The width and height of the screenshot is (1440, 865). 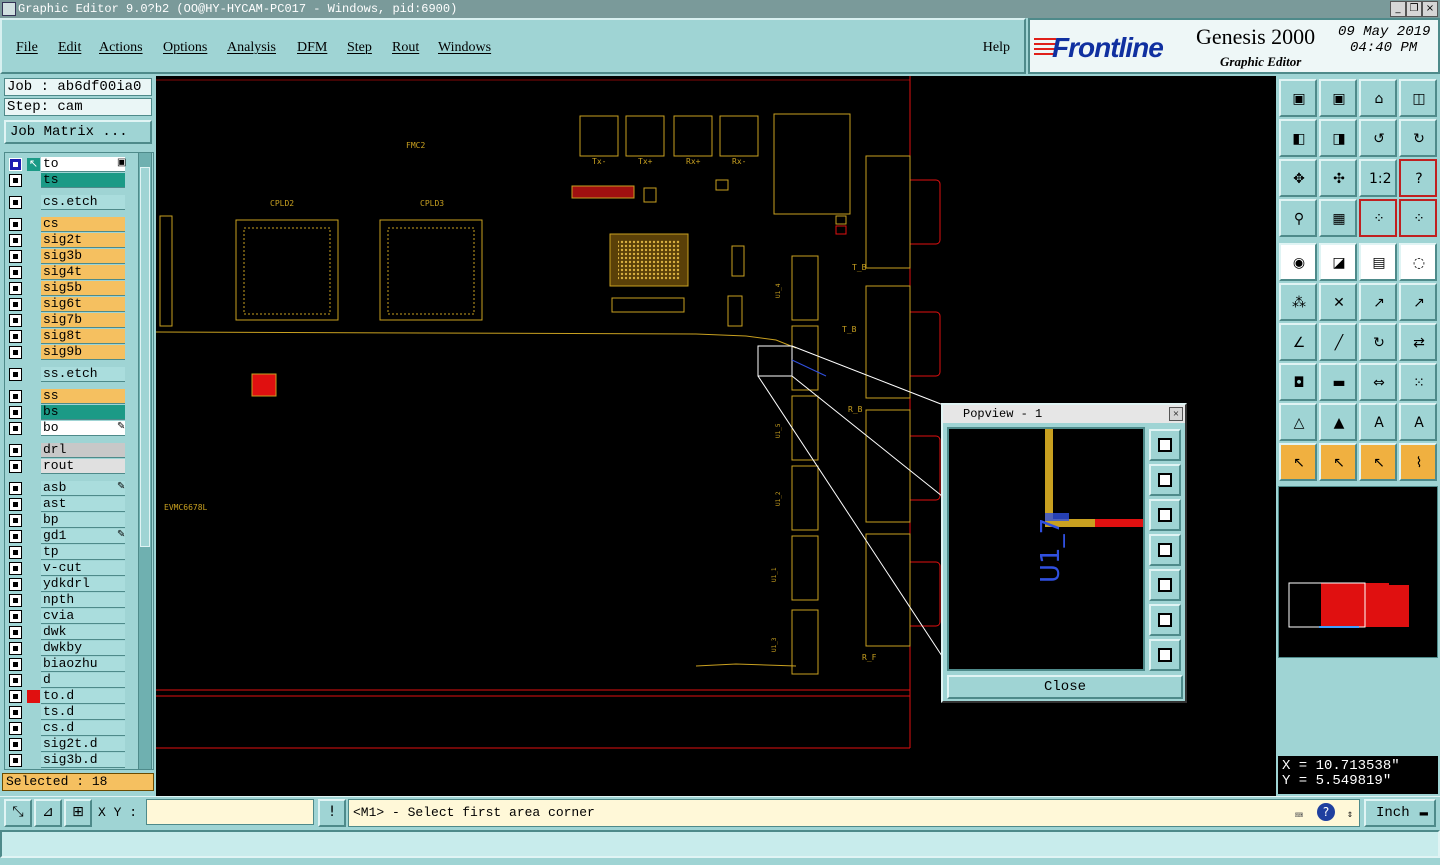 I want to click on tool-dotted-icon: ◌, so click(x=1418, y=262).